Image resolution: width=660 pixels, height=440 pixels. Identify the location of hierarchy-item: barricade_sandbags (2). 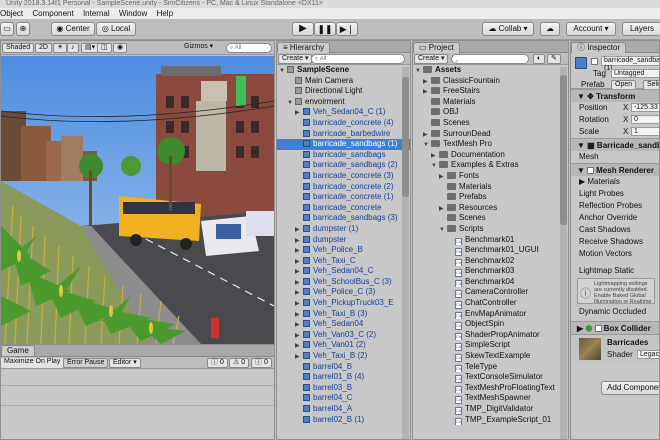
(343, 165).